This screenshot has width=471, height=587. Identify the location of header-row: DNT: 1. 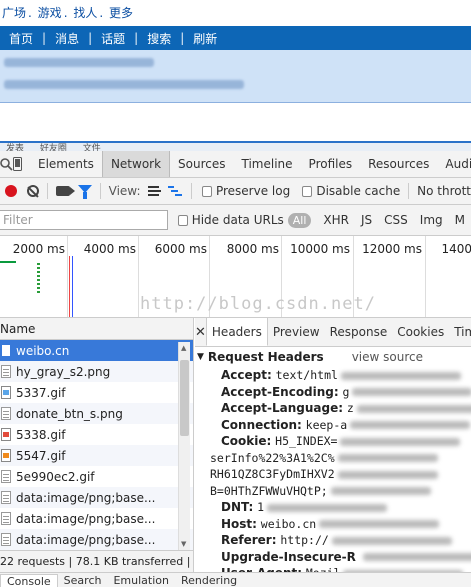
(333, 507).